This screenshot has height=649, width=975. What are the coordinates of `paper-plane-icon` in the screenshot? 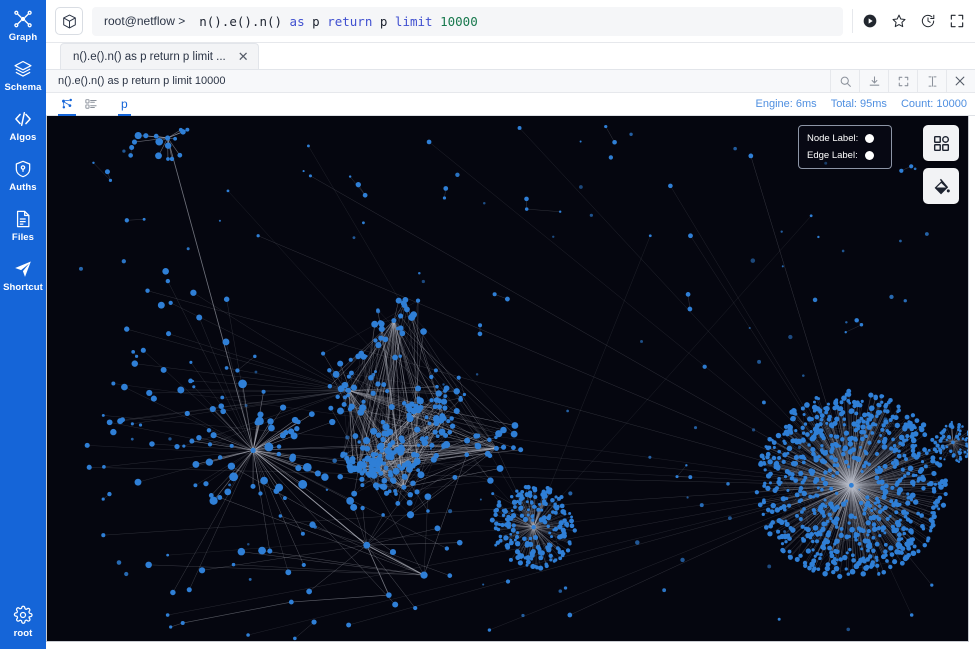 It's located at (23, 269).